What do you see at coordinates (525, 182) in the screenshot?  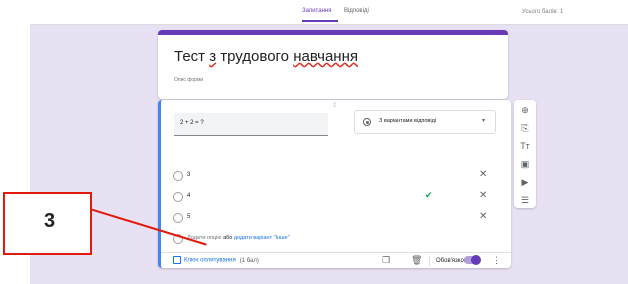 I see `add-video-icon: ▶` at bounding box center [525, 182].